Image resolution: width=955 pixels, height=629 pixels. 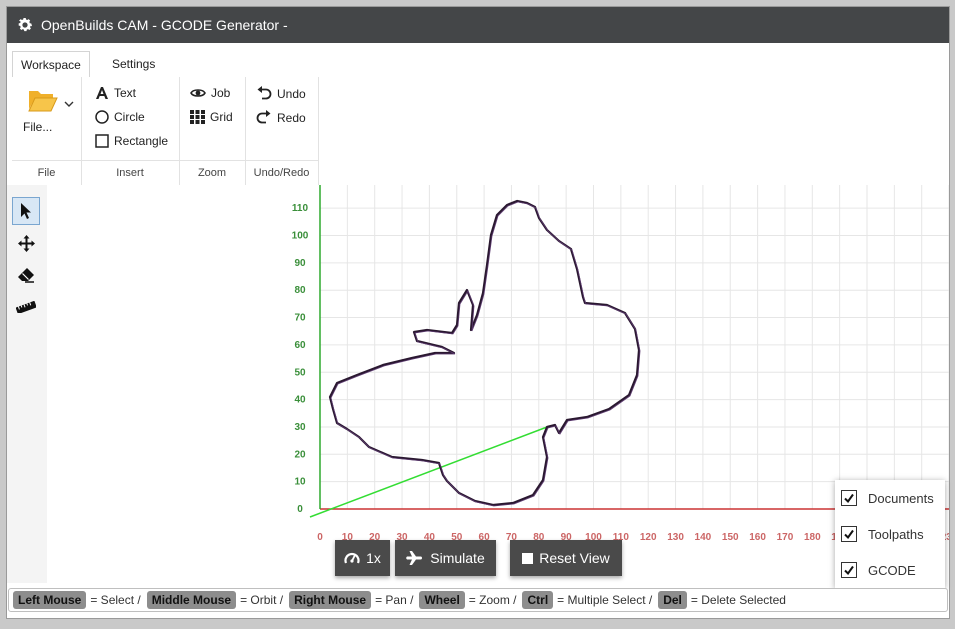 I want to click on eraser-icon, so click(x=26, y=275).